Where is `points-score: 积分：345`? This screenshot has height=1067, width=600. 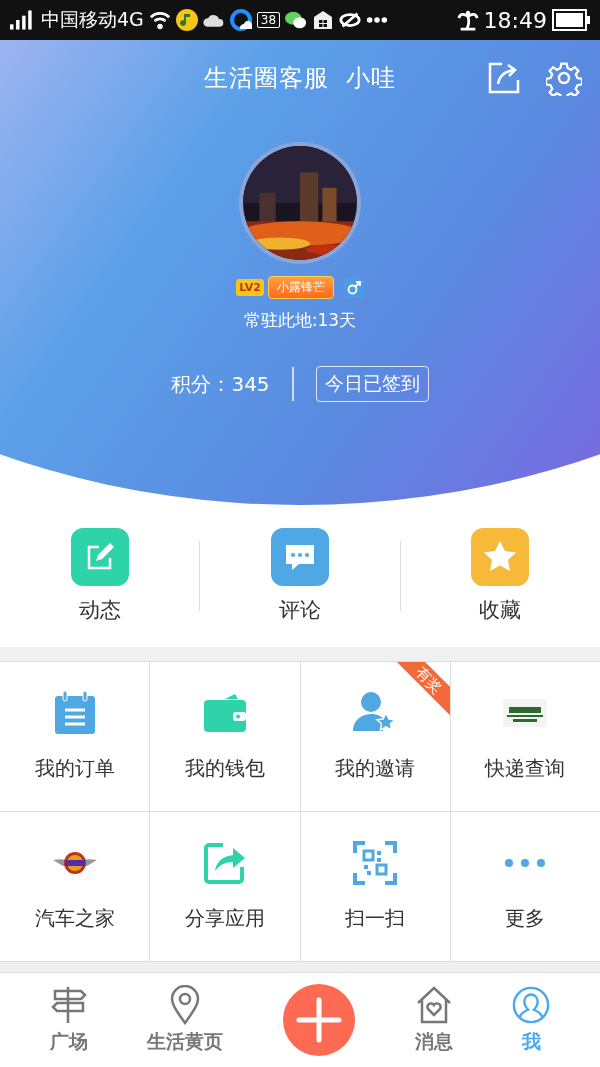
points-score: 积分：345 is located at coordinates (220, 384).